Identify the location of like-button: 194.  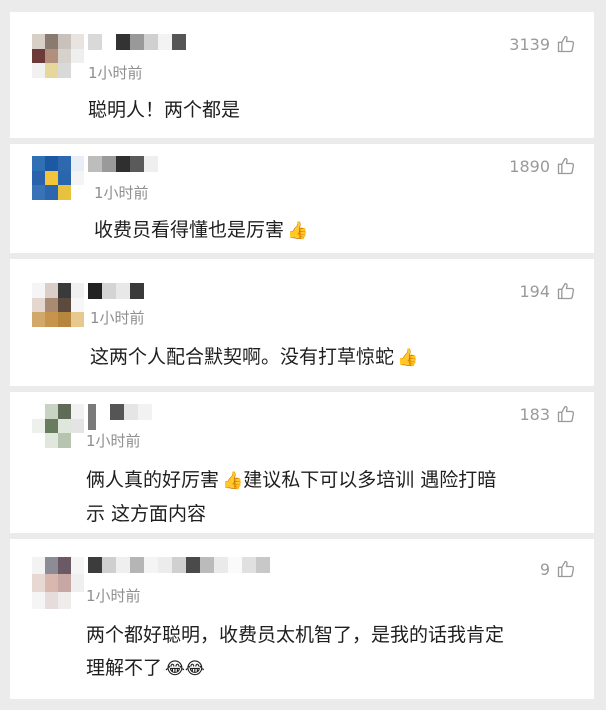
(547, 291).